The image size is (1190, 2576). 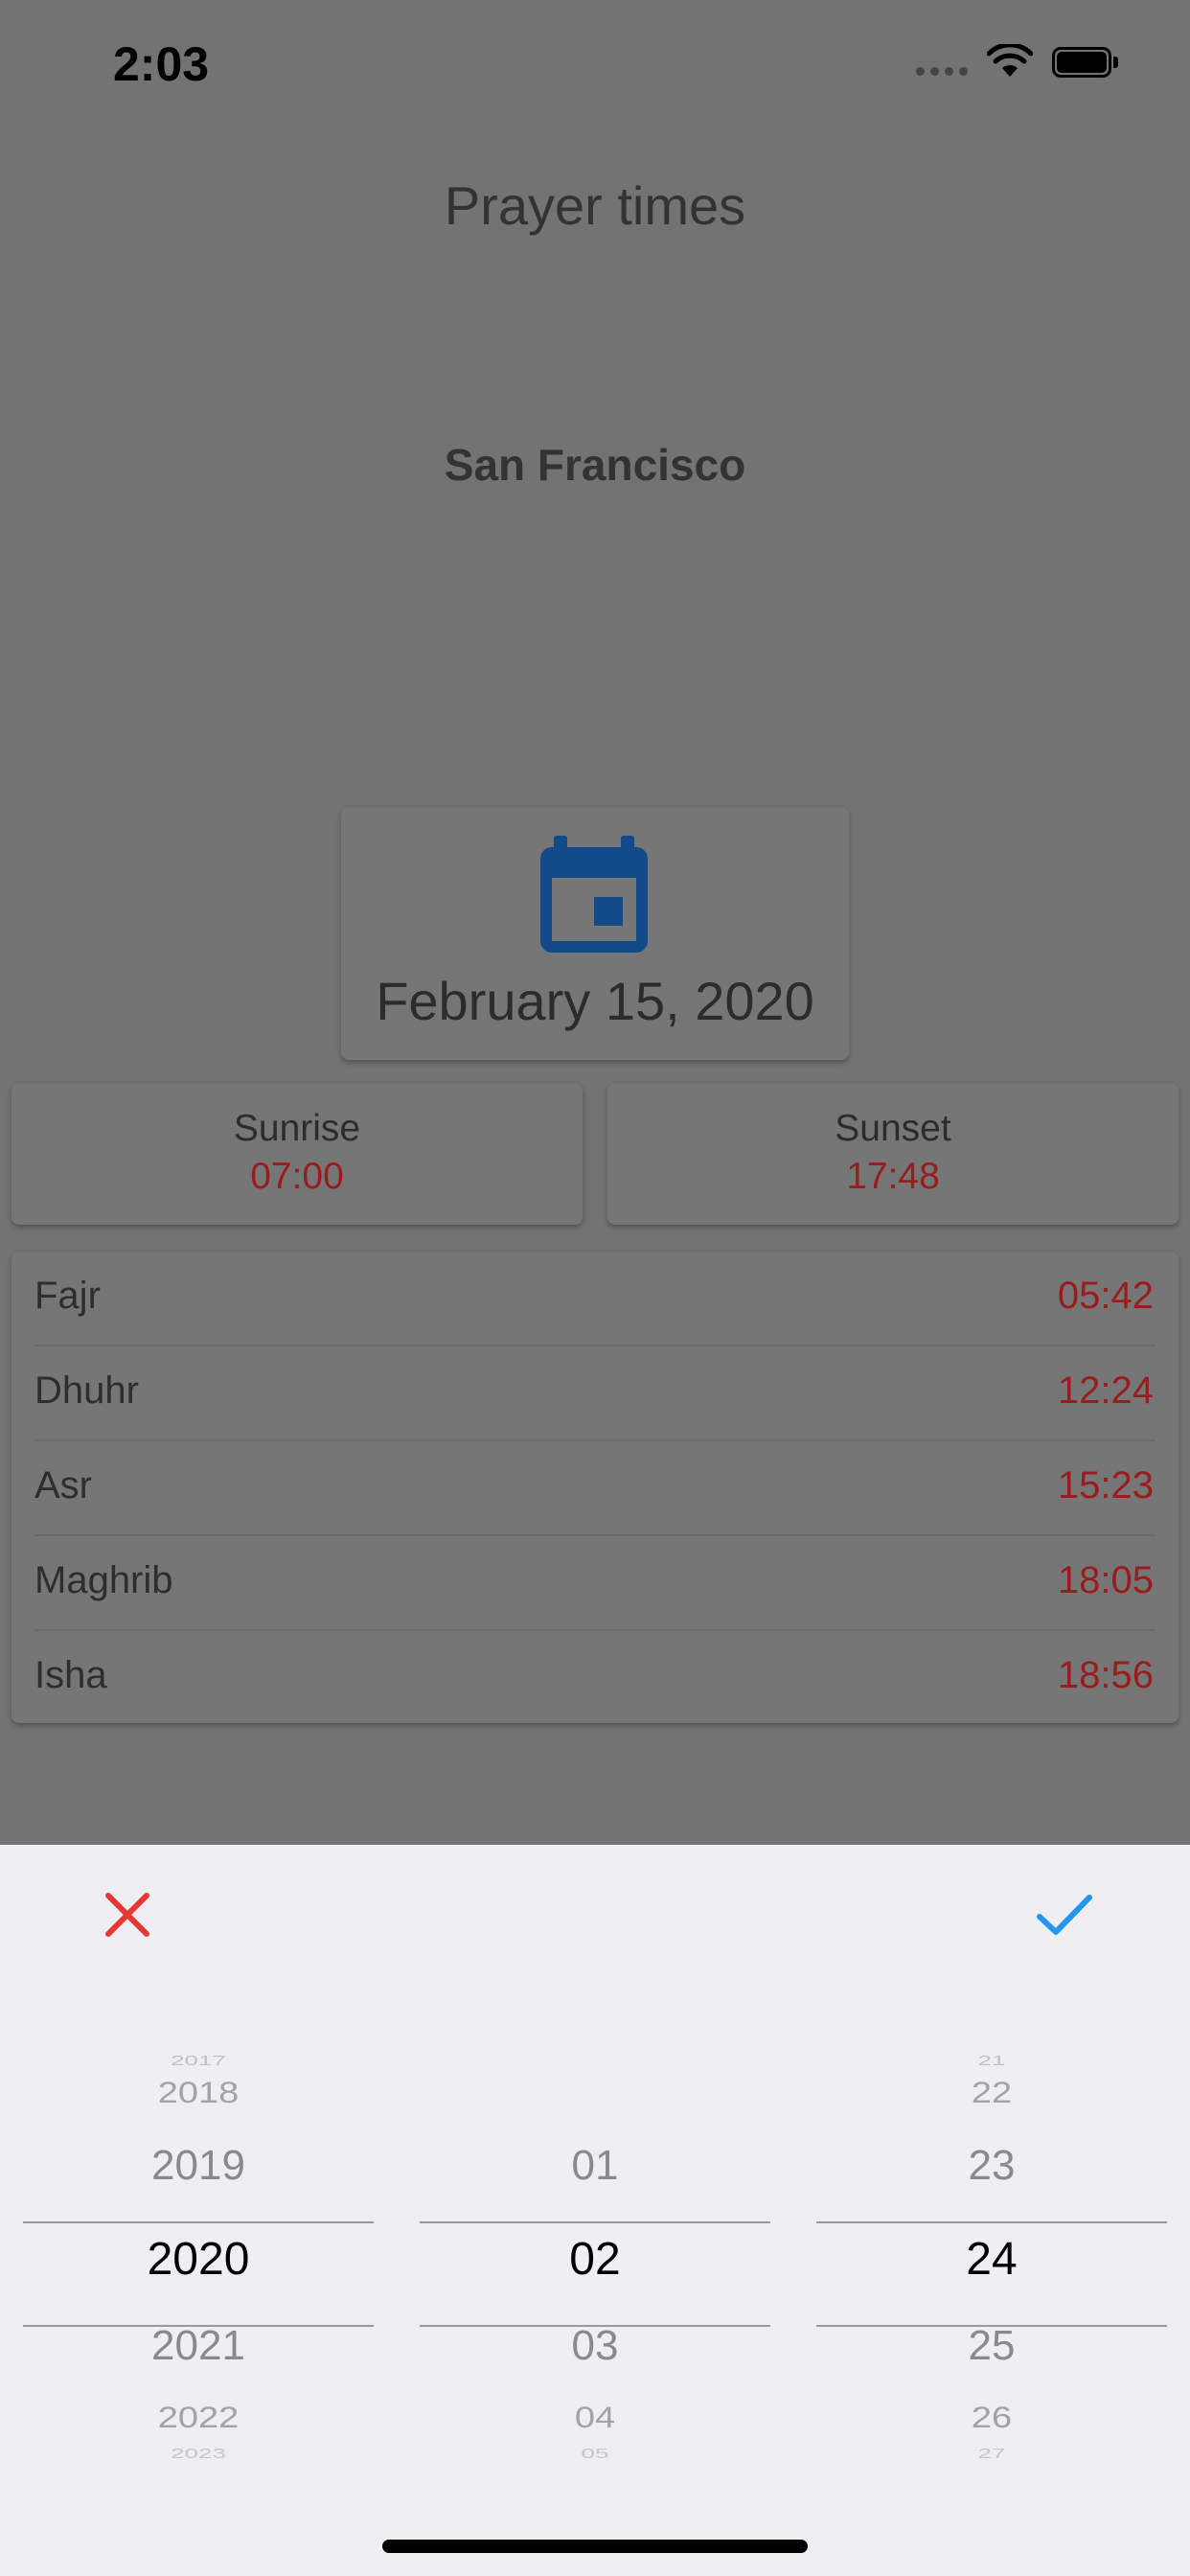 I want to click on sunrise-label: Sunrise, so click(x=297, y=1128).